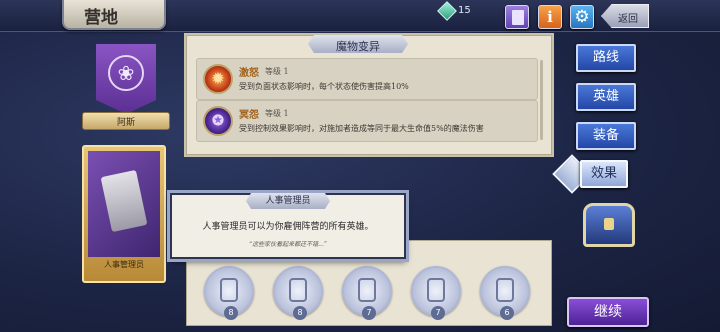  I want to click on card-label: 人事管理员, so click(124, 264).